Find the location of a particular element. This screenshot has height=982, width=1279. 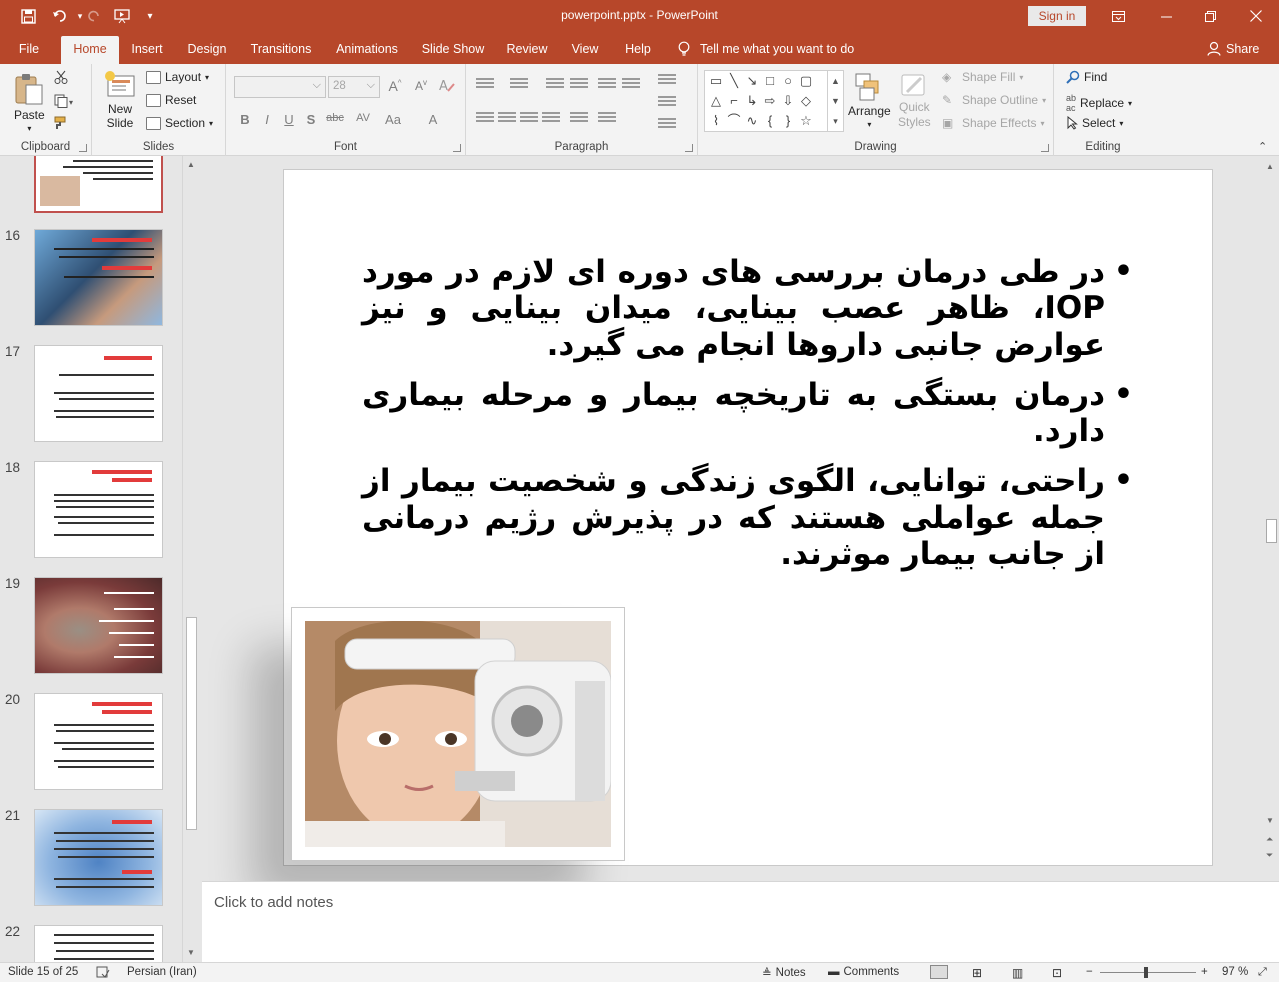

down-arrow-shape-icon: ⇩ is located at coordinates (788, 101).